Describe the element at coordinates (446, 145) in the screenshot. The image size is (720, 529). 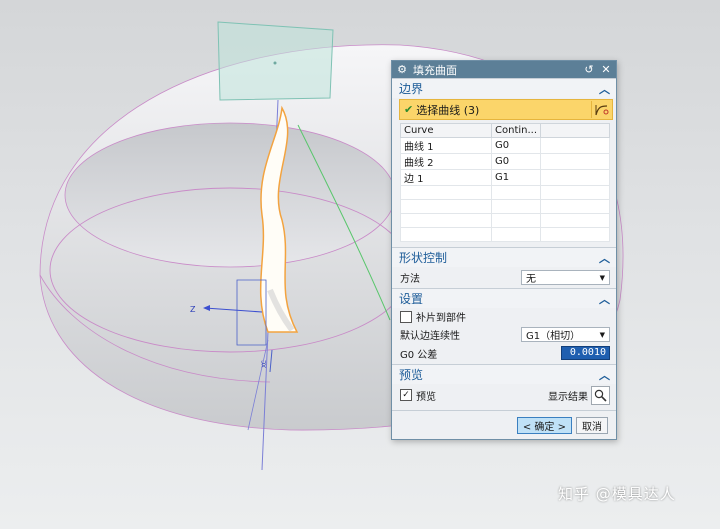
I see `cell-curve: 曲线 1` at that location.